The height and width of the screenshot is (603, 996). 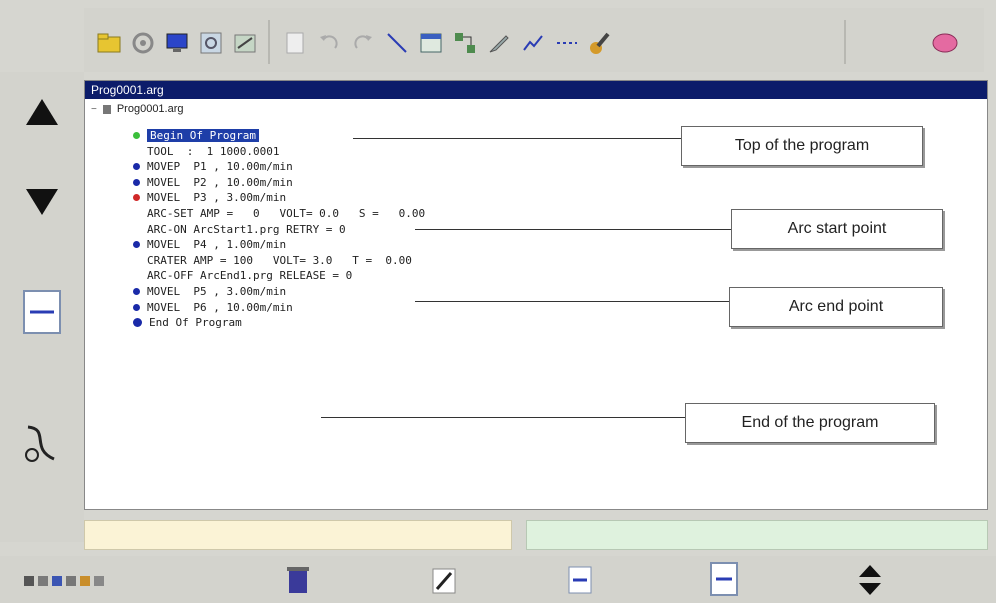 I want to click on settings-icon, so click(x=211, y=43).